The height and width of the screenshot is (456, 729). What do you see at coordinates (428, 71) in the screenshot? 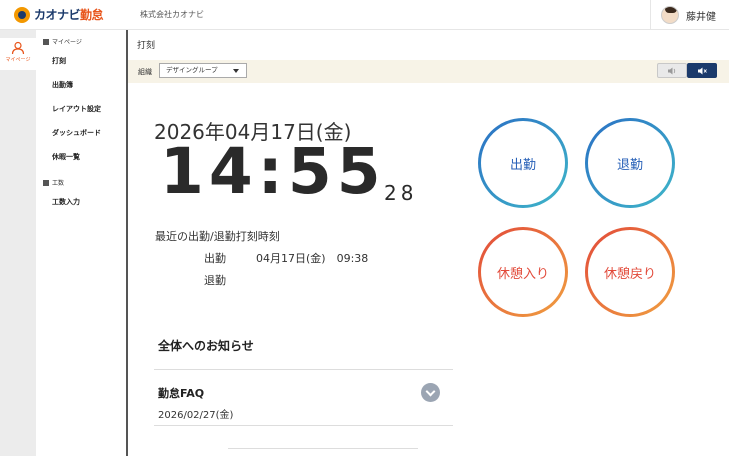
I see `filter-toolbar: 組織 デザイングループ` at bounding box center [428, 71].